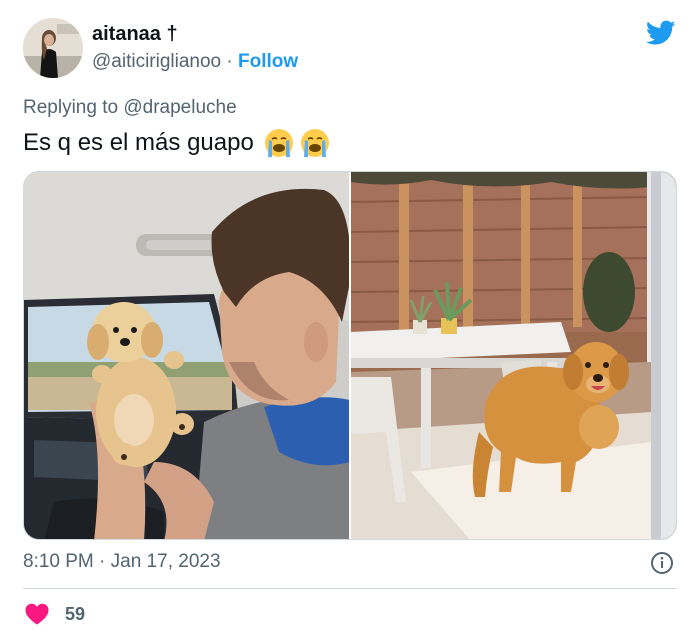 This screenshot has width=700, height=642. I want to click on heart-icon, so click(37, 614).